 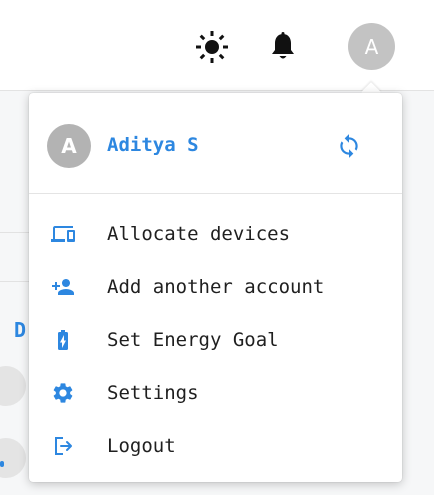 What do you see at coordinates (63, 446) in the screenshot?
I see `logout-icon` at bounding box center [63, 446].